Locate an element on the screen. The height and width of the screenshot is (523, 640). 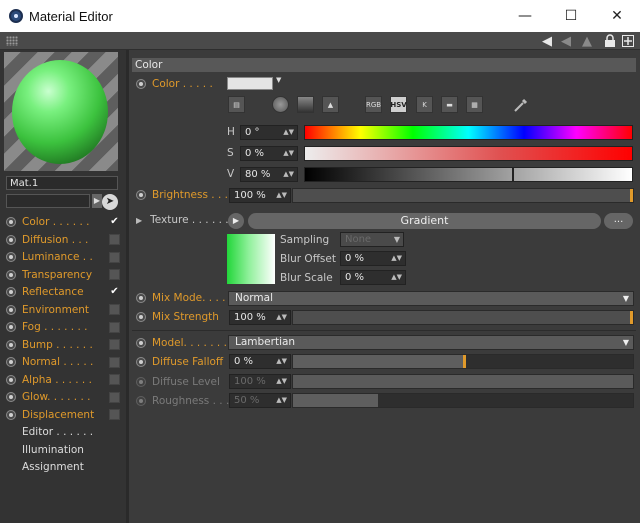
channel-item: Assignment is located at coordinates (63, 467).